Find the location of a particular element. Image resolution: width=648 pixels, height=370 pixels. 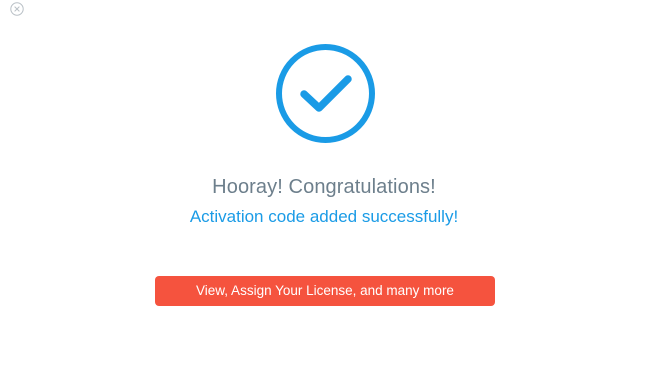

success-headline: Hooray! Congratulations! is located at coordinates (324, 187).